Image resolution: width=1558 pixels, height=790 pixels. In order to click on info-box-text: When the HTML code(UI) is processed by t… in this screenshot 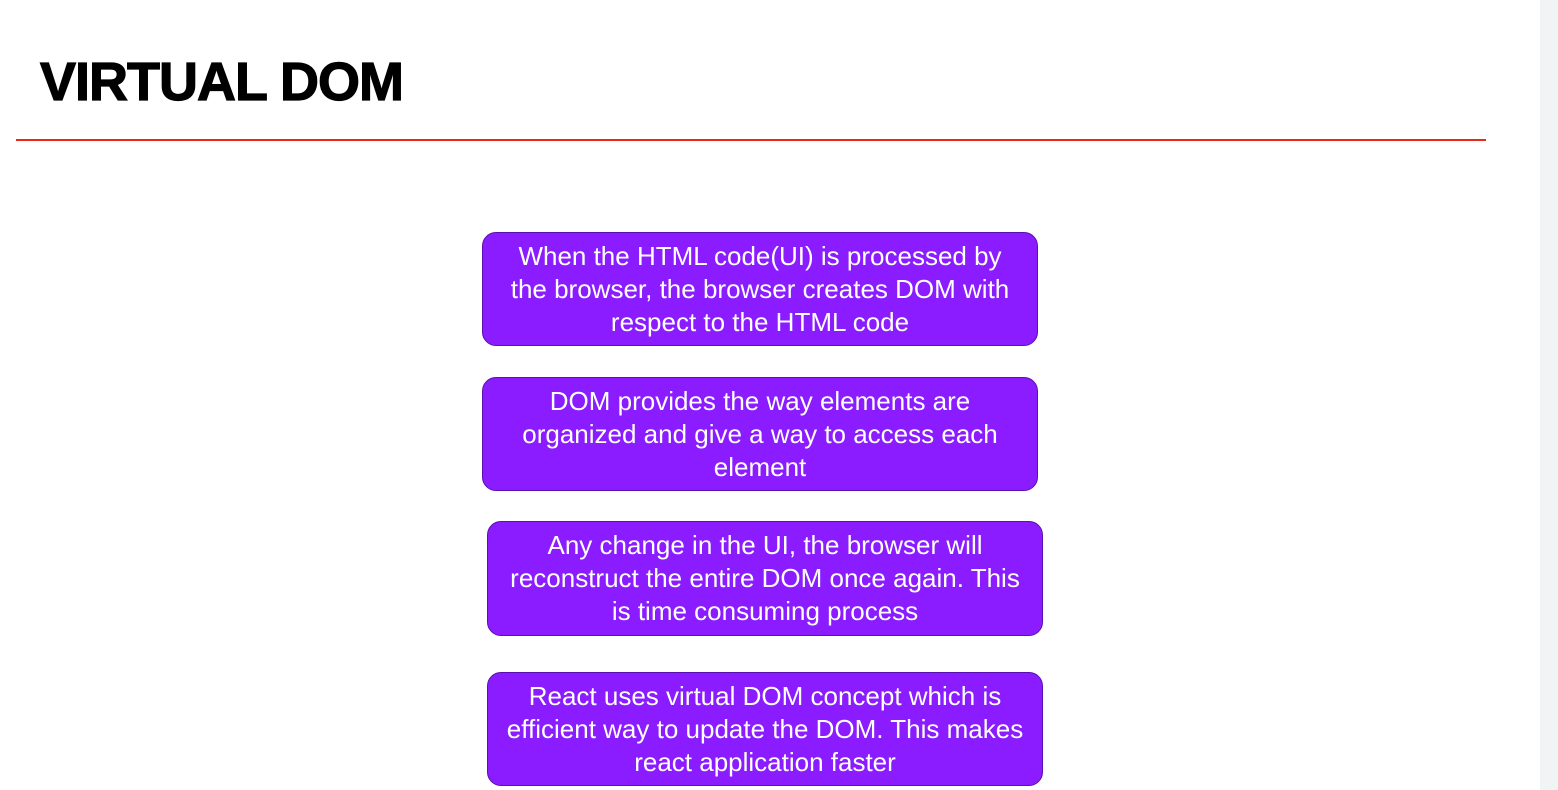, I will do `click(760, 288)`.